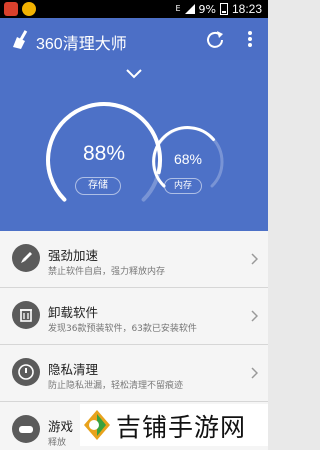 This screenshot has width=320, height=450. What do you see at coordinates (188, 159) in the screenshot?
I see `memory-percent: 68%` at bounding box center [188, 159].